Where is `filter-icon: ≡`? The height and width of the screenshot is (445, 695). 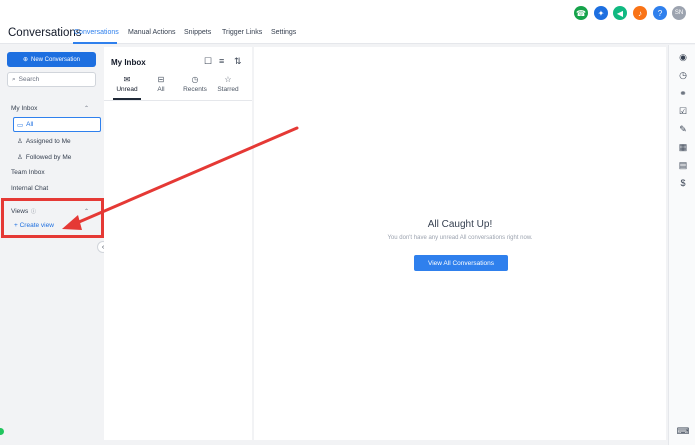 filter-icon: ≡ is located at coordinates (221, 61).